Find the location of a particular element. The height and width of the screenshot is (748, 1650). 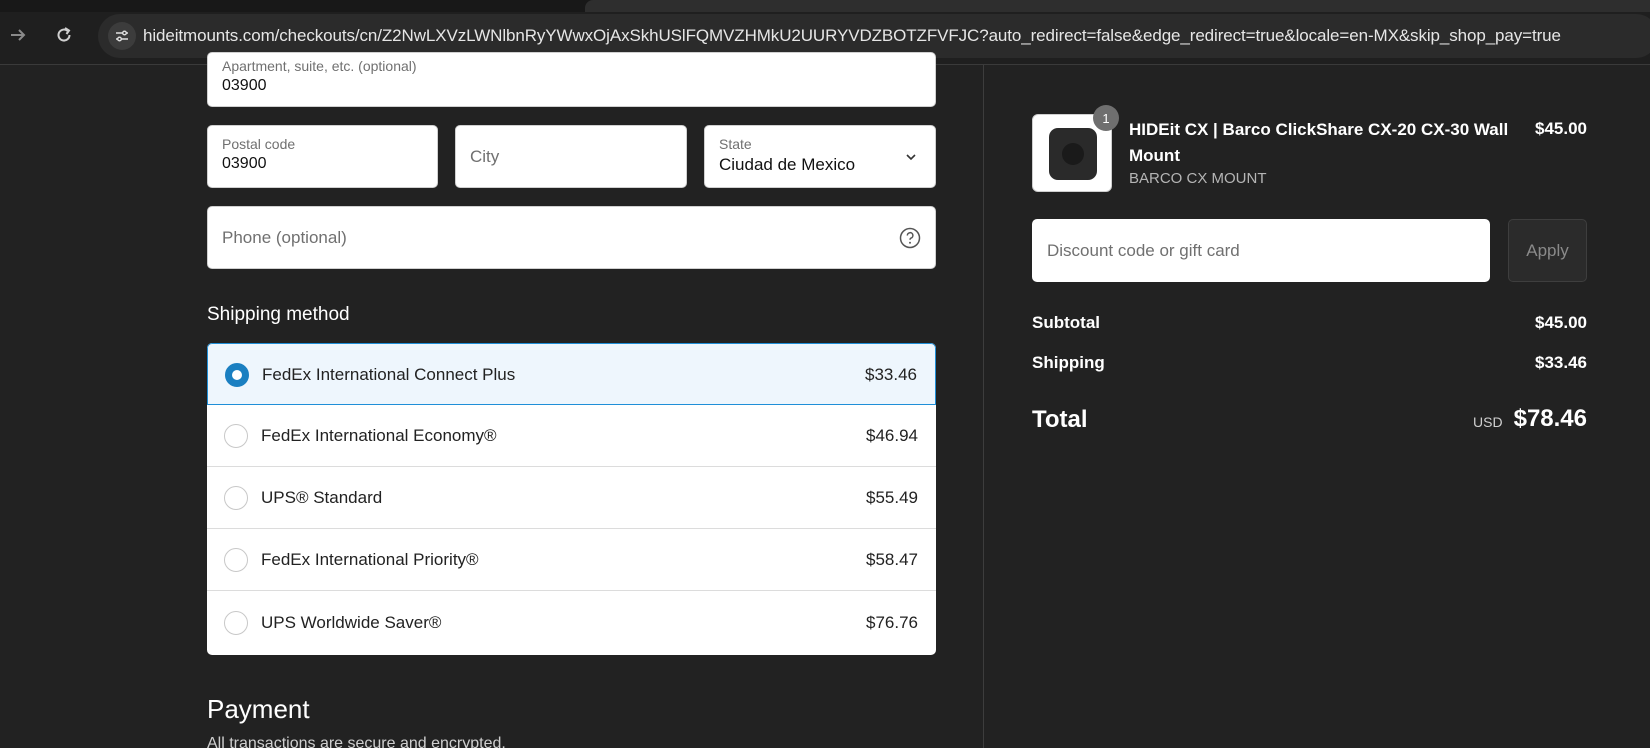

city-placeholder: City is located at coordinates (485, 156).